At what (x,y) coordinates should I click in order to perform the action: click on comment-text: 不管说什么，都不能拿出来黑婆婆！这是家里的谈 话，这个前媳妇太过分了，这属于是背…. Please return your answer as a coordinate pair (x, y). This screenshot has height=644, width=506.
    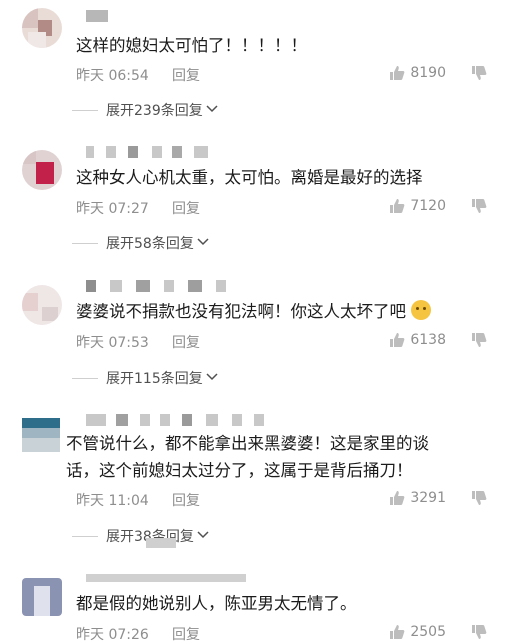
    Looking at the image, I should click on (276, 457).